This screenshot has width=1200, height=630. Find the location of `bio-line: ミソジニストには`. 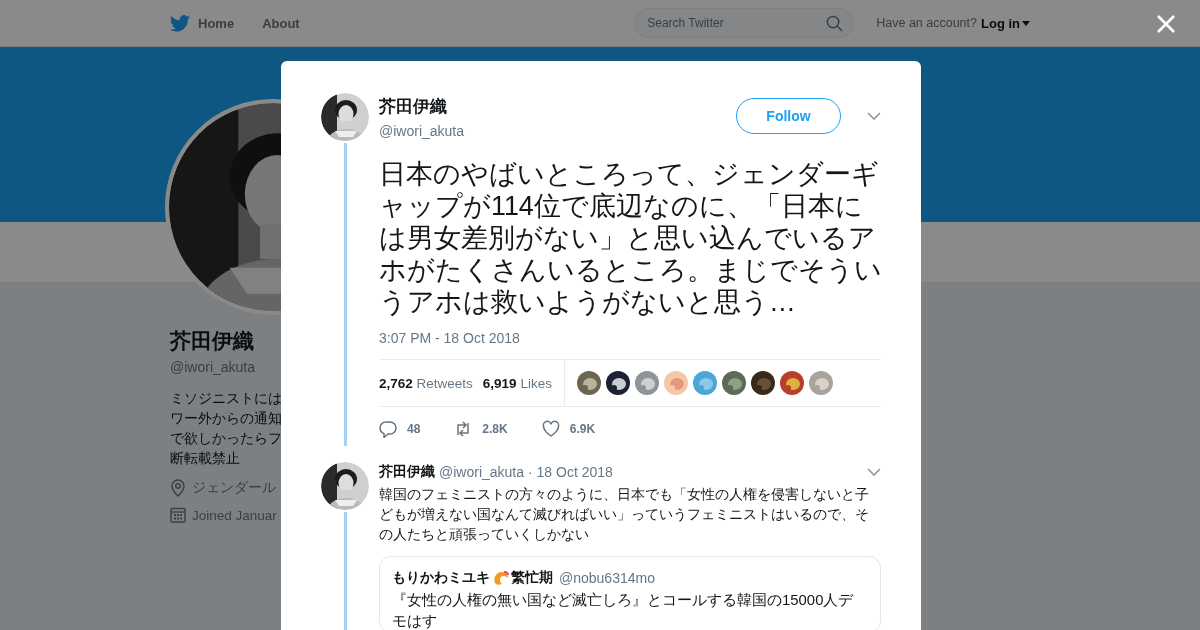

bio-line: ミソジニストには is located at coordinates (226, 399).